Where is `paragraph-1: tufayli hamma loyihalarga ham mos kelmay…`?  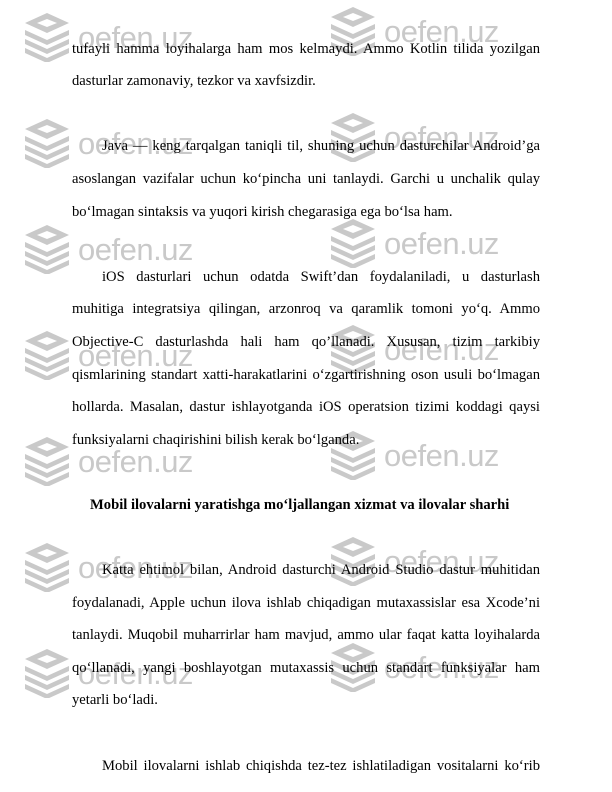
paragraph-1: tufayli hamma loyihalarga ham mos kelmay… is located at coordinates (306, 65).